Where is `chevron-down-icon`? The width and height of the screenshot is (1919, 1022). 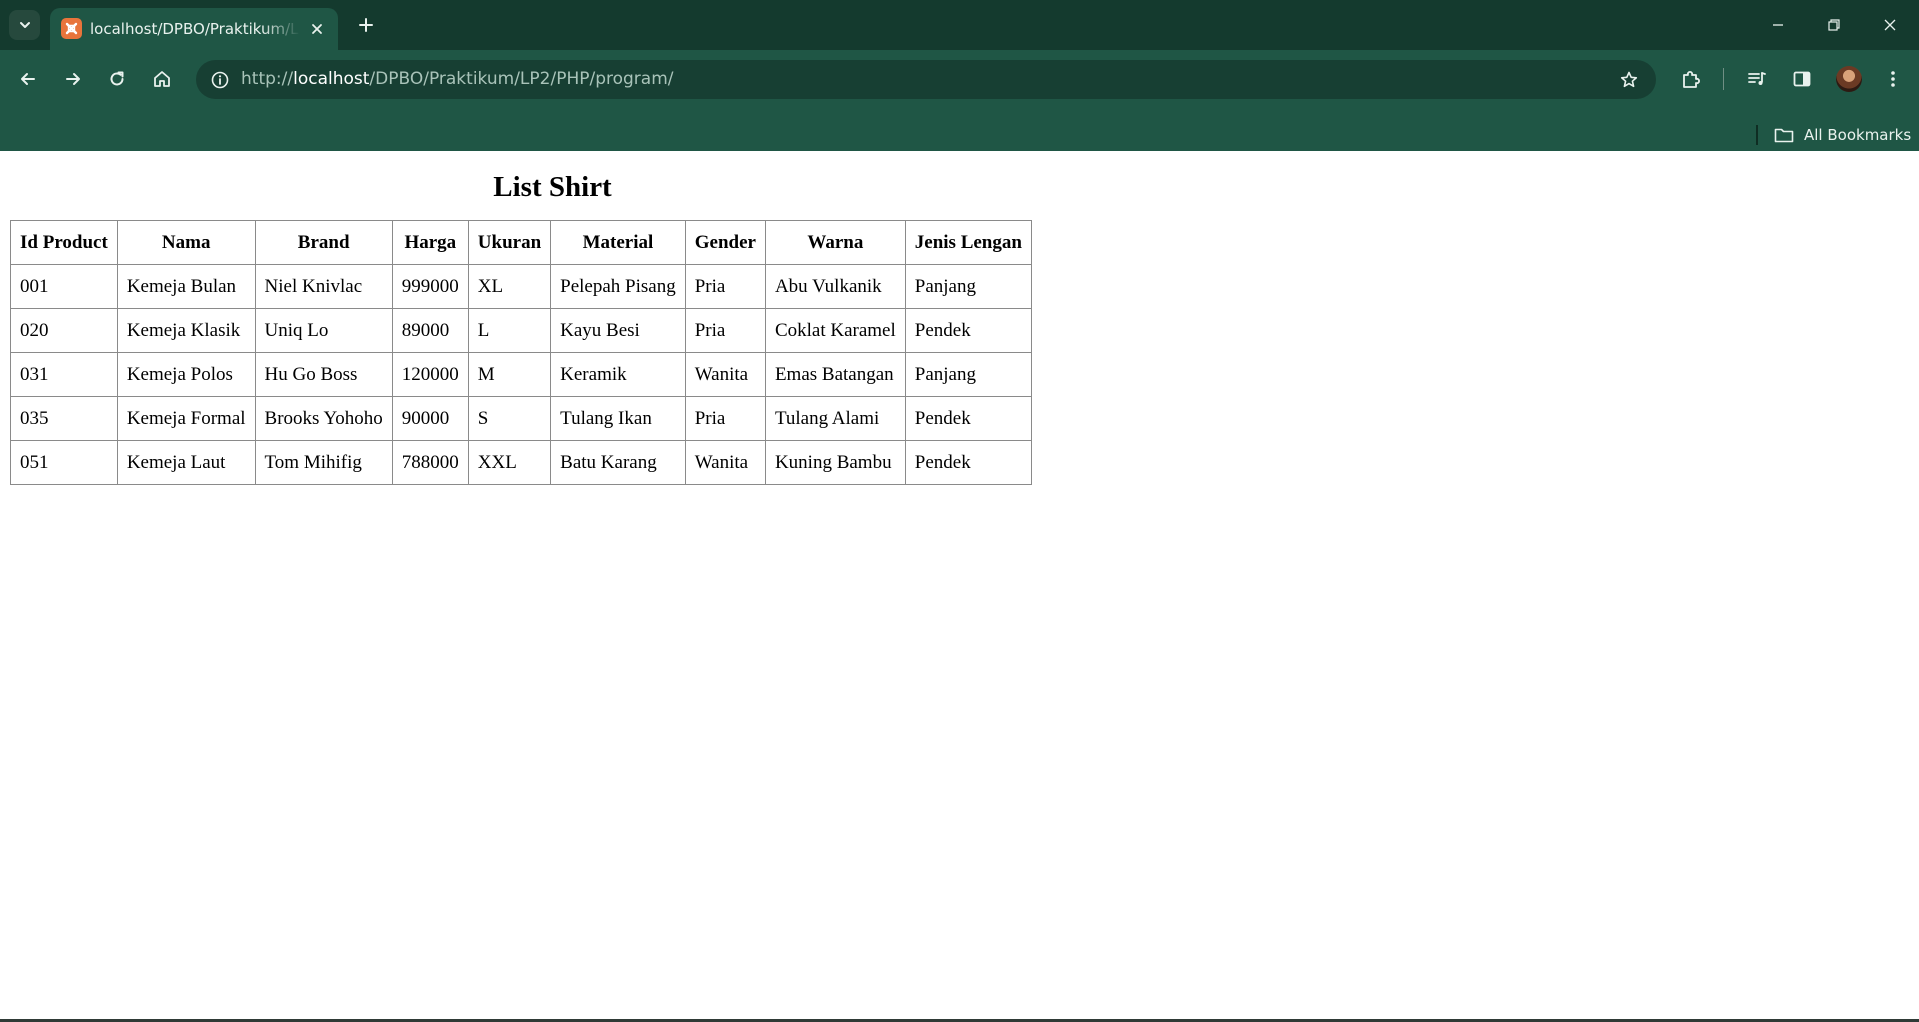
chevron-down-icon is located at coordinates (24, 25).